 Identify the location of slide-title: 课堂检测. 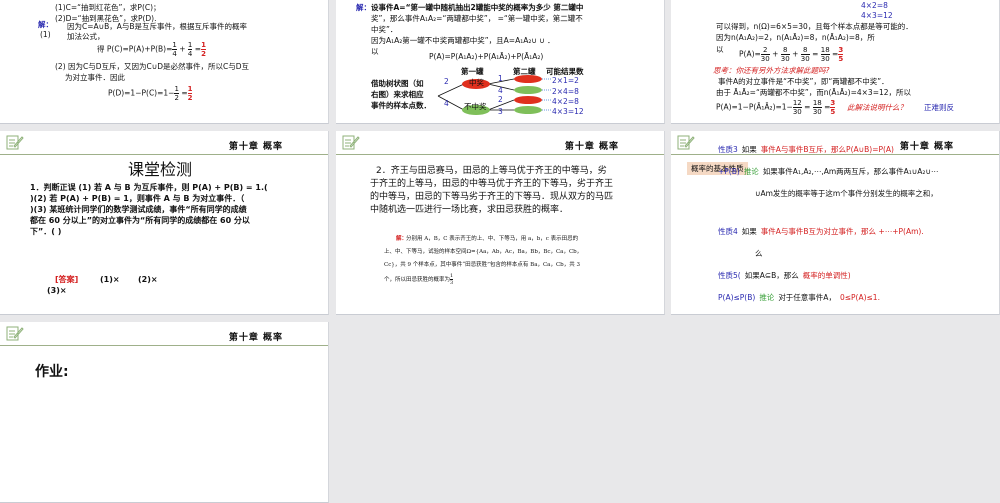
(160, 169).